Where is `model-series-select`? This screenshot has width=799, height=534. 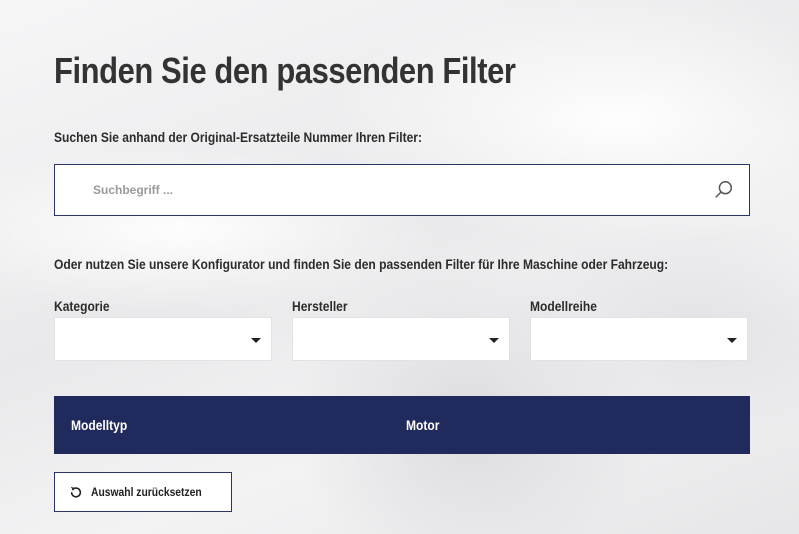 model-series-select is located at coordinates (639, 339).